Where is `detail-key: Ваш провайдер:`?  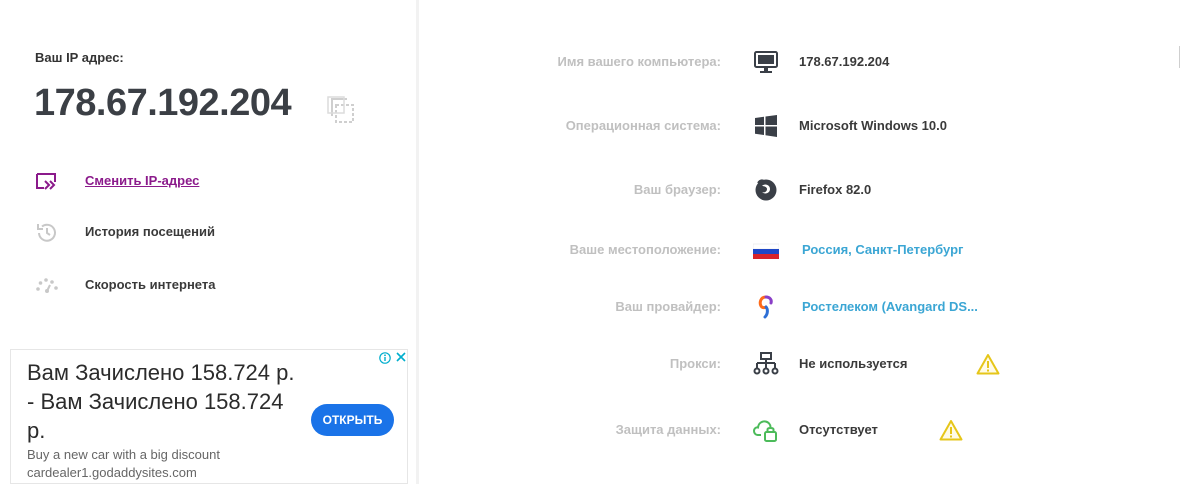 detail-key: Ваш провайдер: is located at coordinates (668, 306).